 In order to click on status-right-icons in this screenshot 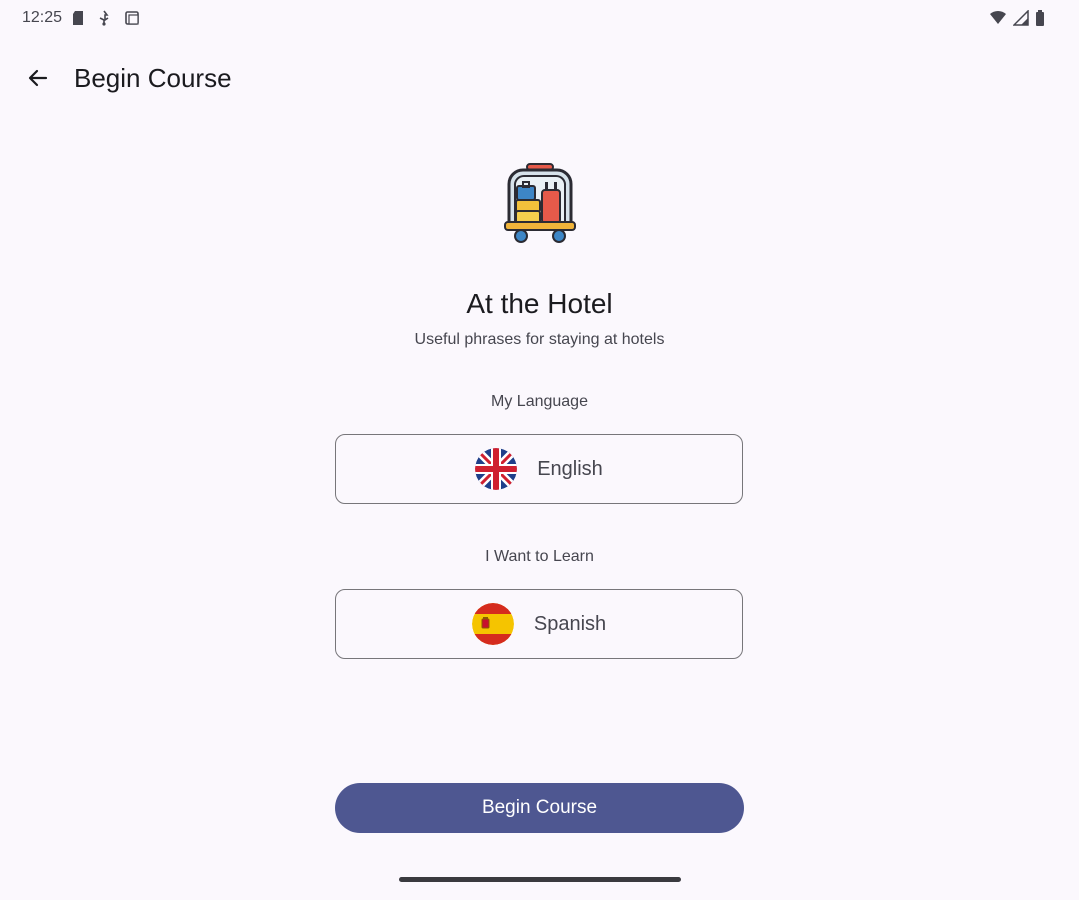, I will do `click(1017, 18)`.